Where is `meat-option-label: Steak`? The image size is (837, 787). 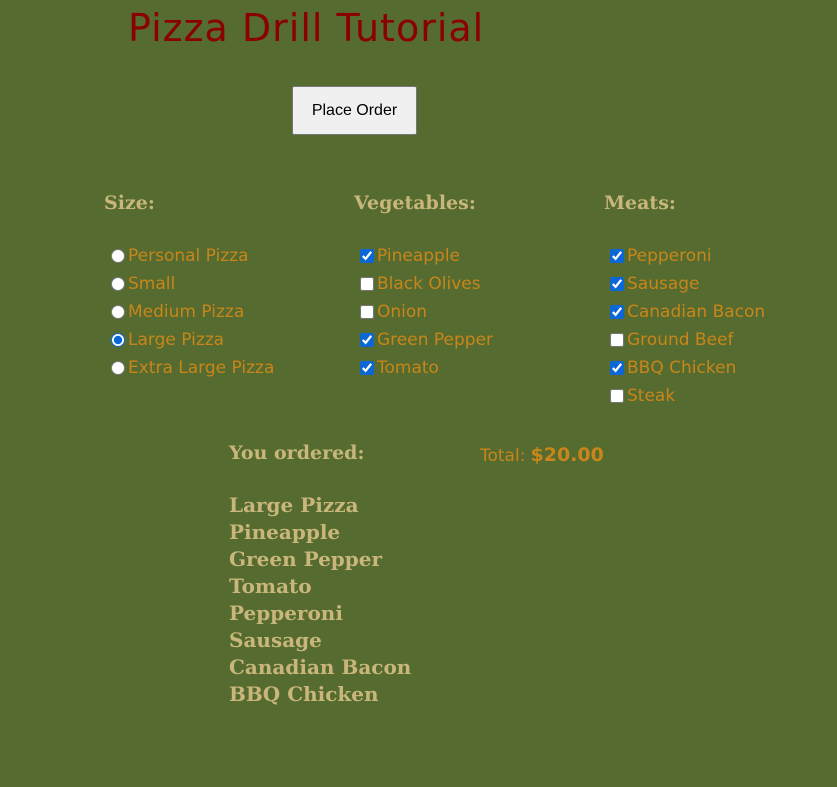 meat-option-label: Steak is located at coordinates (651, 396).